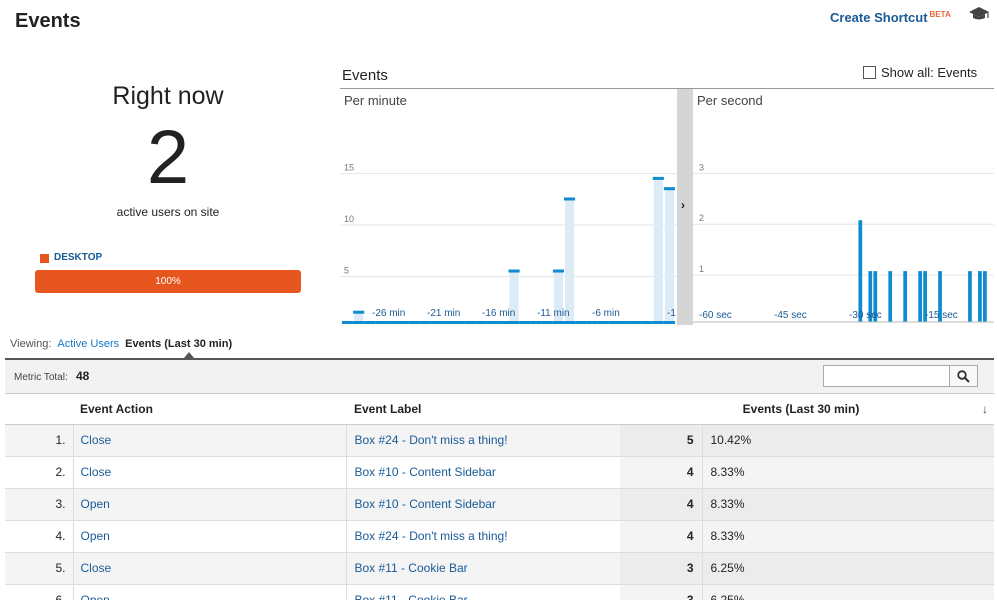  Describe the element at coordinates (869, 72) in the screenshot. I see `show-all-checkbox` at that location.